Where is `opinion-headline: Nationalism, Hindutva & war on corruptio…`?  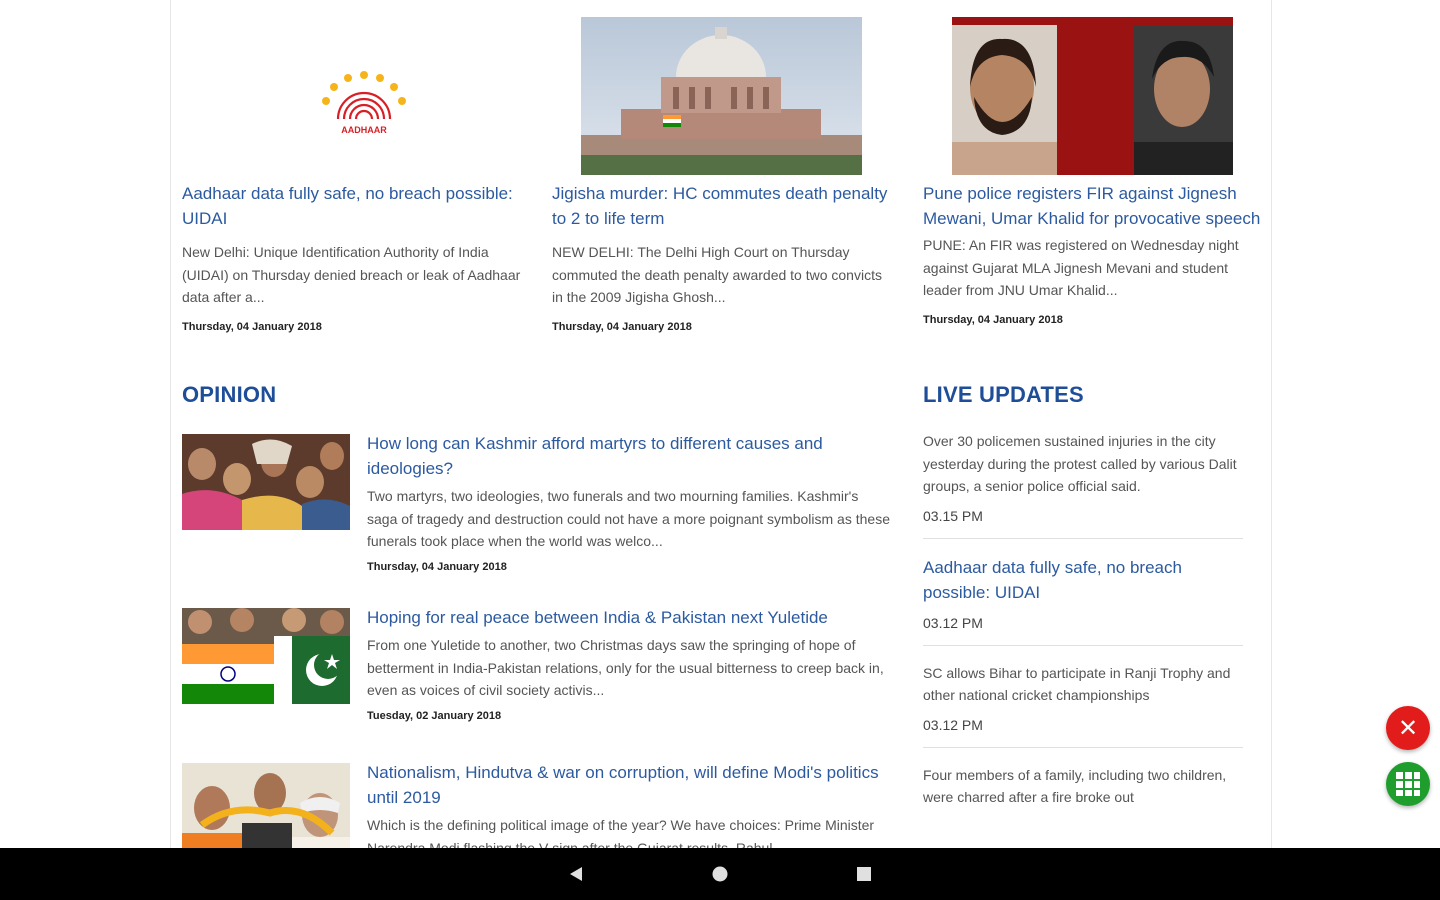
opinion-headline: Nationalism, Hindutva & war on corruptio… is located at coordinates (629, 785).